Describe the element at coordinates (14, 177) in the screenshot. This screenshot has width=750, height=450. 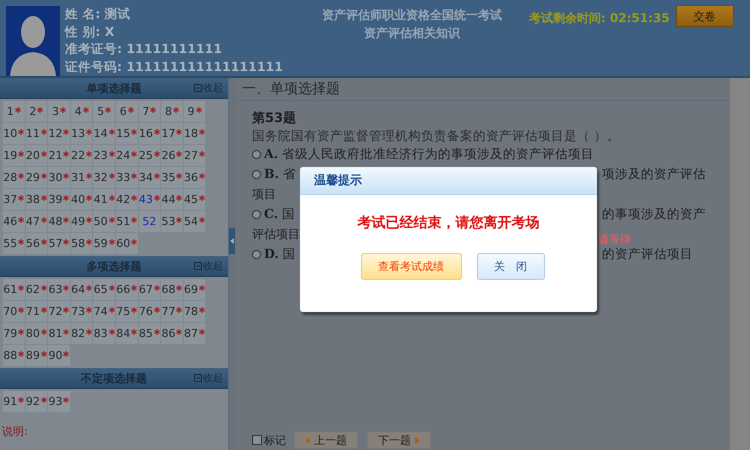
I see `question-number: 28` at that location.